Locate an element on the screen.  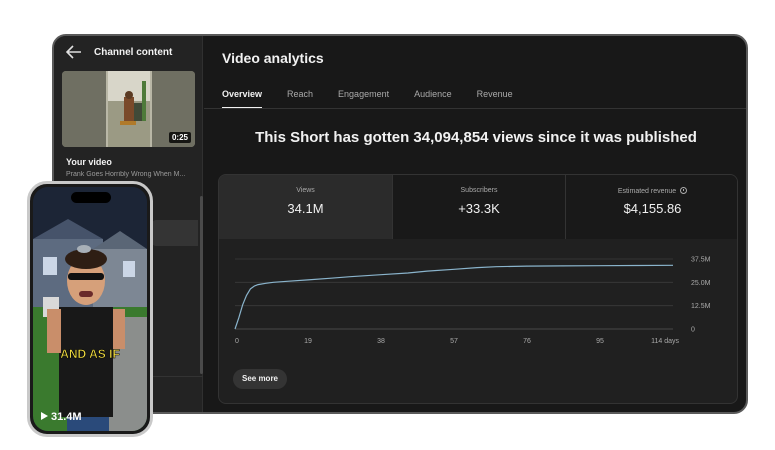
x-tick-label: 57 is located at coordinates (454, 341).